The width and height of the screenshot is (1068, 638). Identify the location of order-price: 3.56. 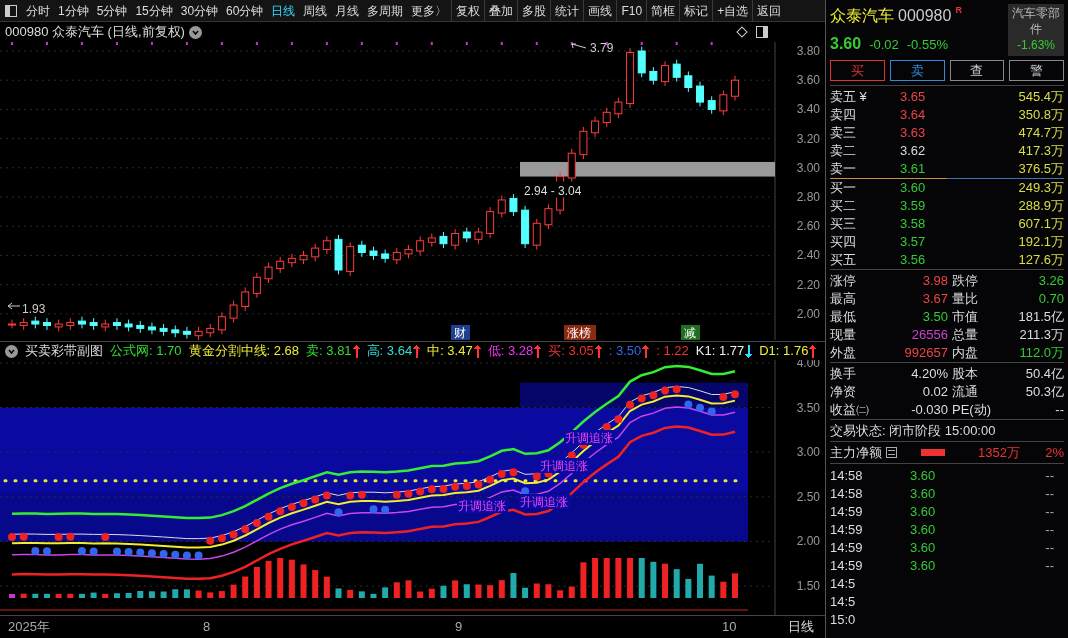
(913, 260).